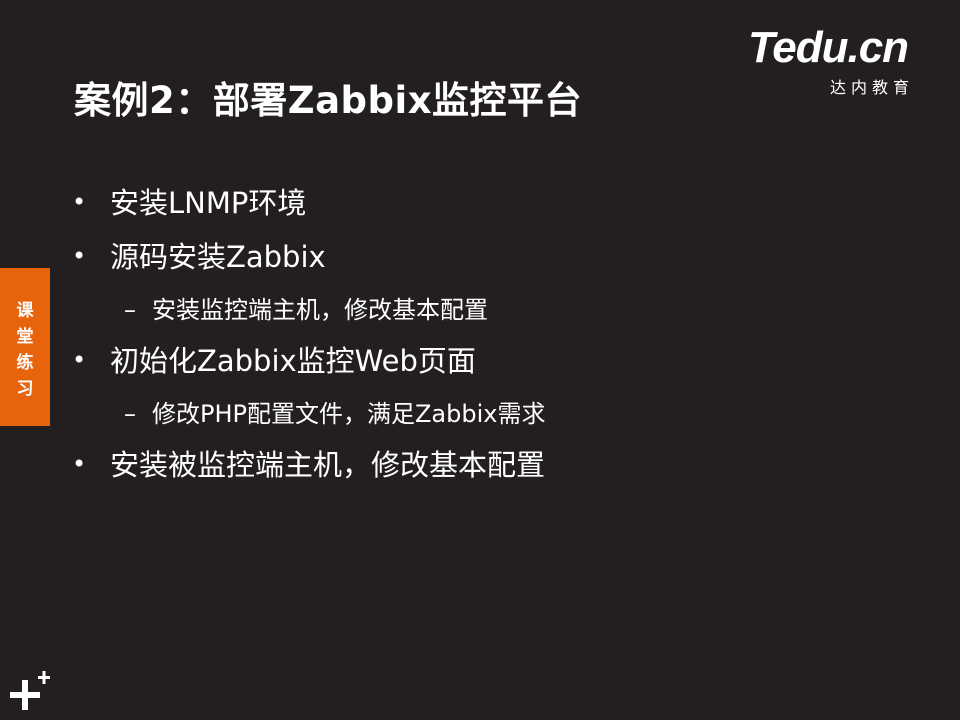  Describe the element at coordinates (208, 203) in the screenshot. I see `bullet-text: 安装LNMP环境` at that location.